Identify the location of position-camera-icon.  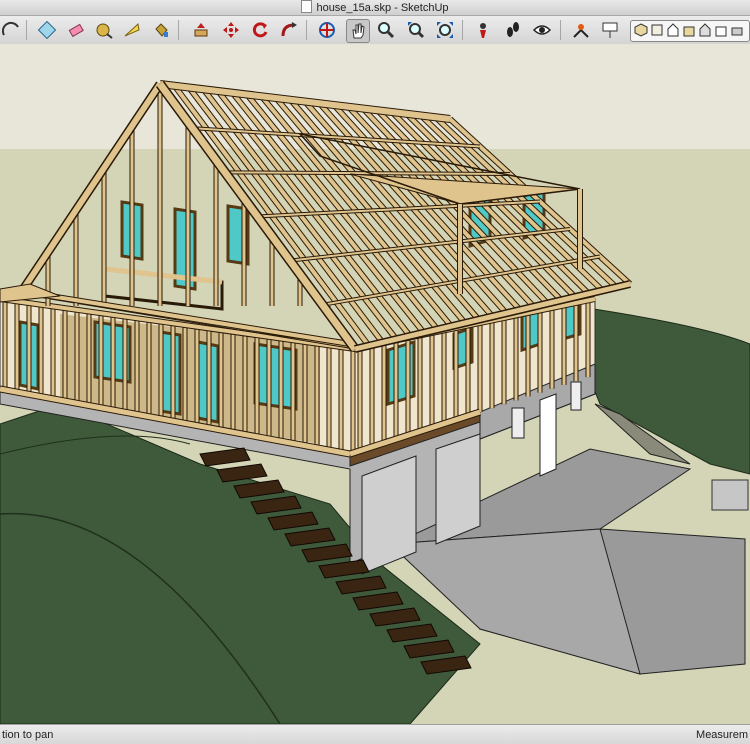
(483, 30).